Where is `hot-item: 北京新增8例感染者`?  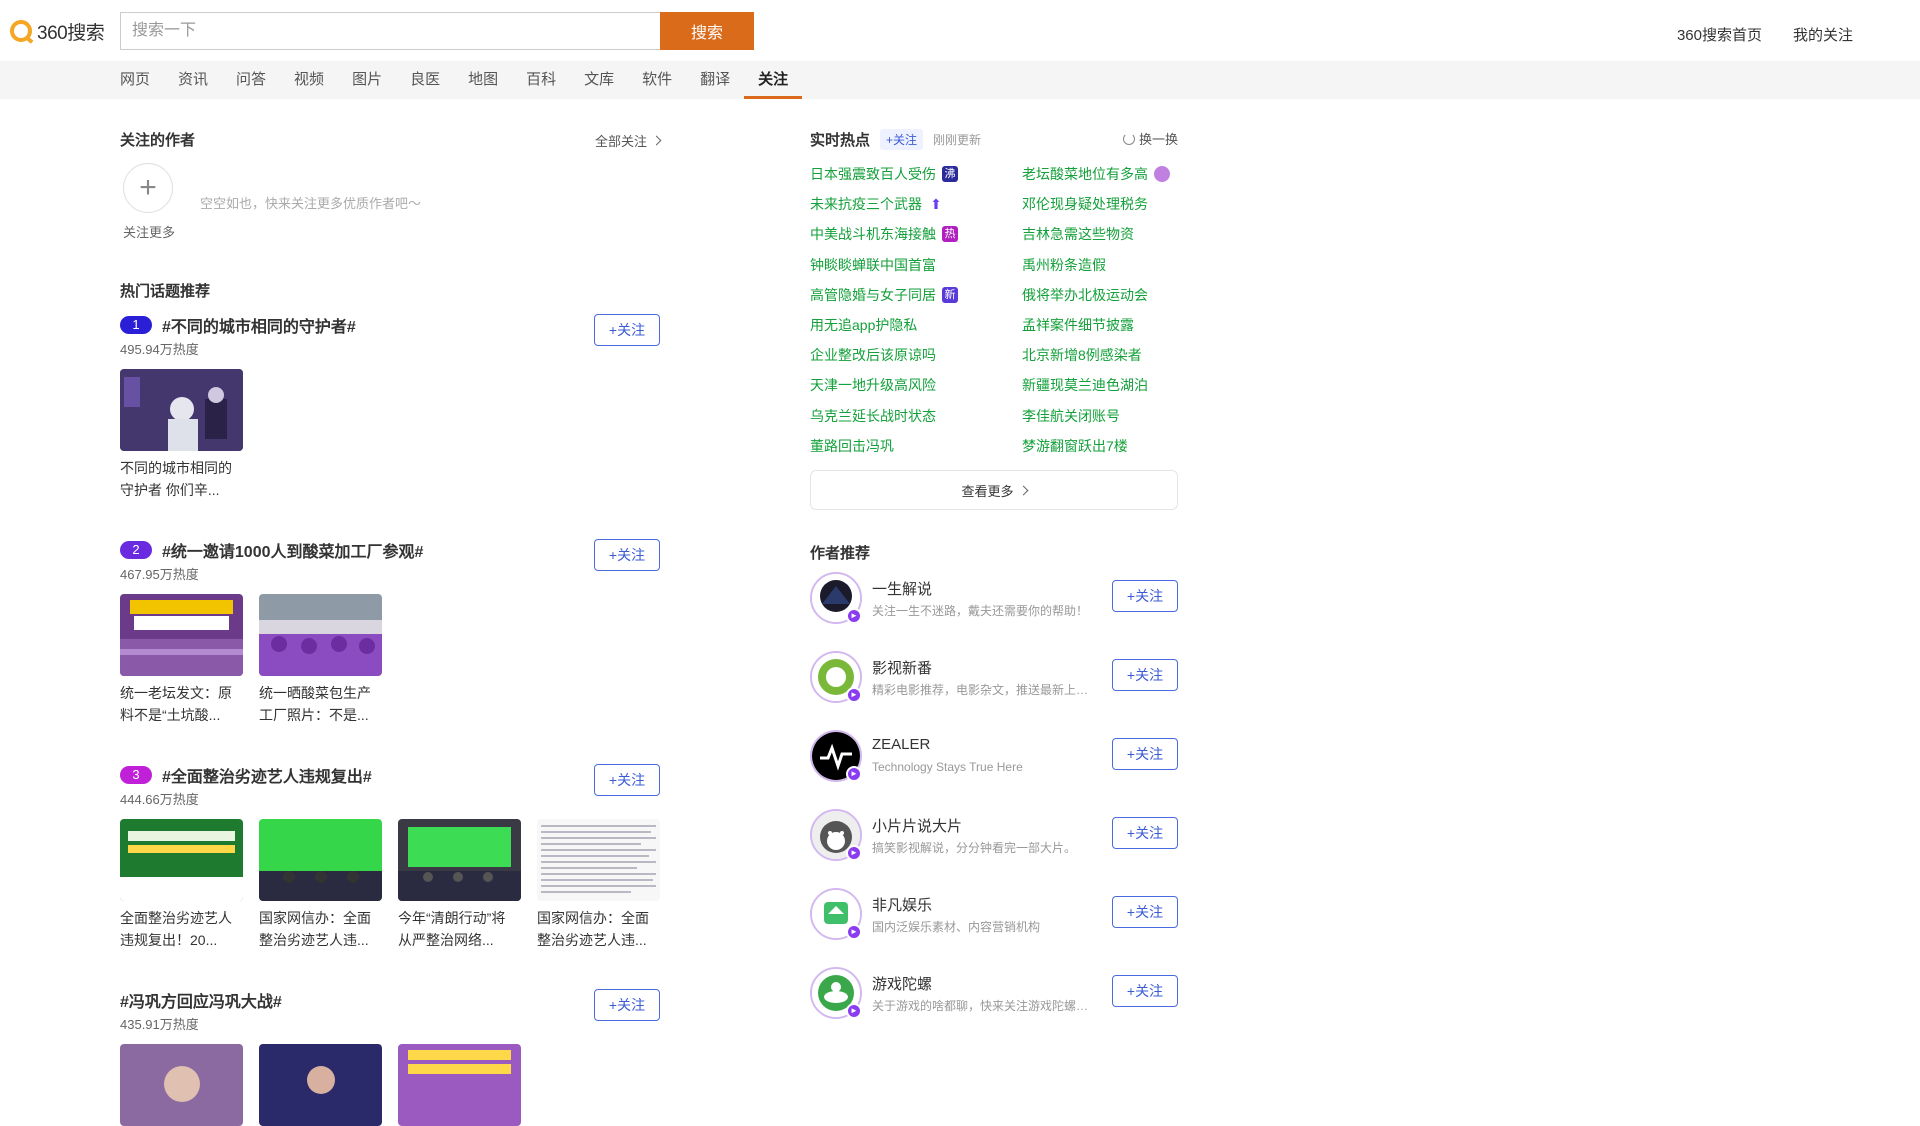
hot-item: 北京新增8例感染者 is located at coordinates (1122, 355).